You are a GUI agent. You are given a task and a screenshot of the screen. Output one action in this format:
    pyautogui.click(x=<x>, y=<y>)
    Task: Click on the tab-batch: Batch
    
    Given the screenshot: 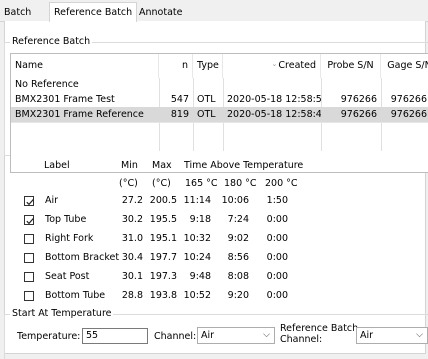 What is the action you would take?
    pyautogui.click(x=17, y=12)
    